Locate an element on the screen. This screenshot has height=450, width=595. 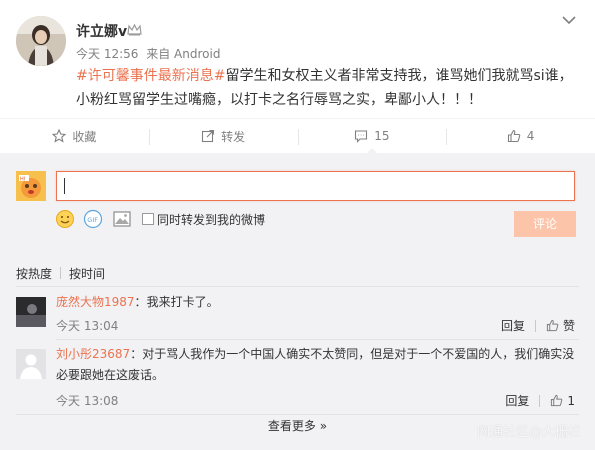
share-icon is located at coordinates (208, 136).